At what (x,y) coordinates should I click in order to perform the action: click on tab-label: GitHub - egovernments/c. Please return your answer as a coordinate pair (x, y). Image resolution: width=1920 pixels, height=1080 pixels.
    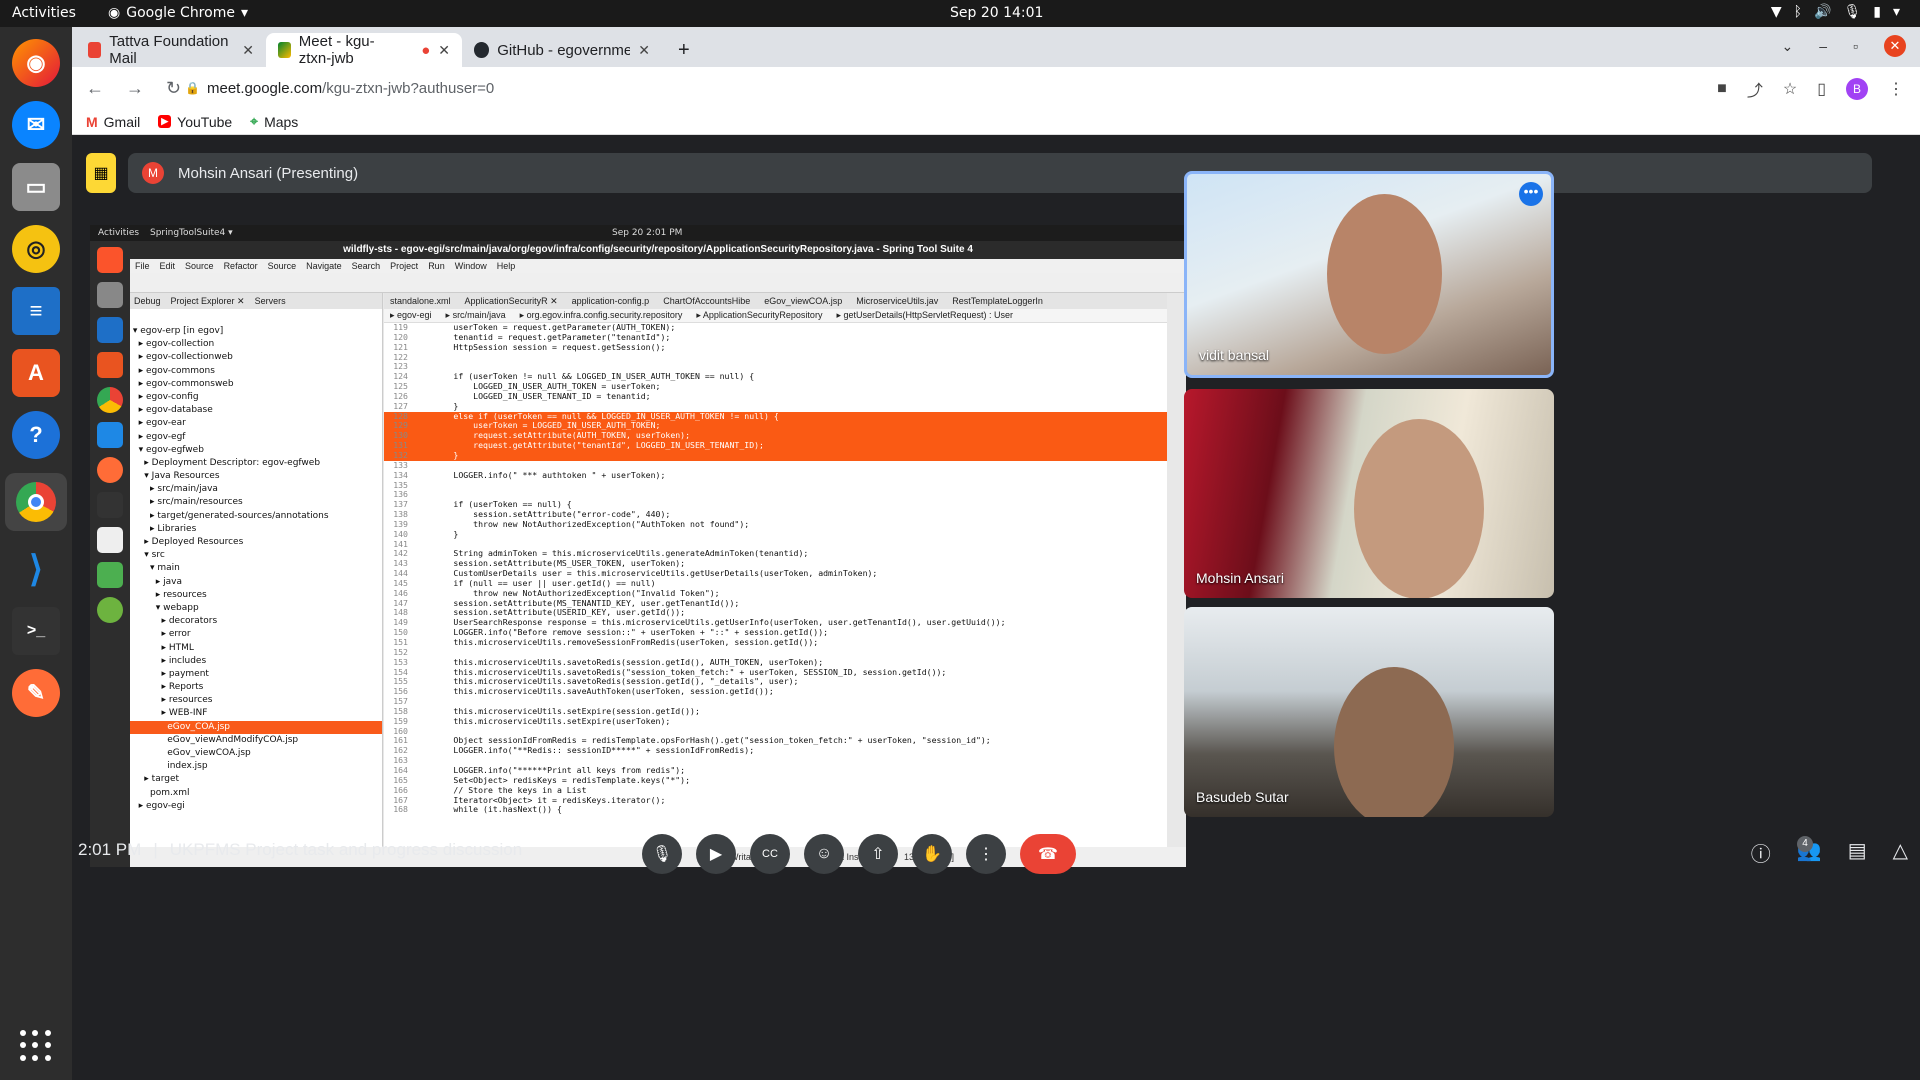
    Looking at the image, I should click on (564, 50).